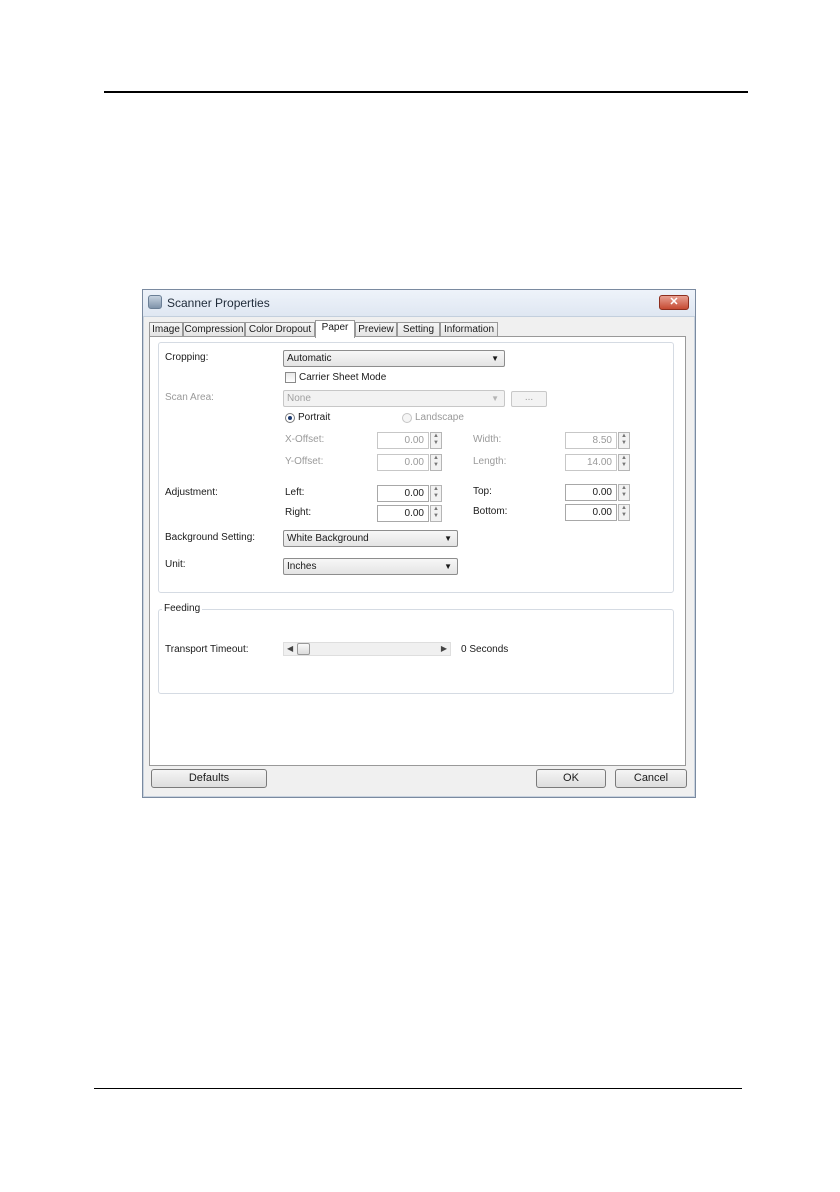  What do you see at coordinates (418, 329) in the screenshot?
I see `tab-setting: Setting` at bounding box center [418, 329].